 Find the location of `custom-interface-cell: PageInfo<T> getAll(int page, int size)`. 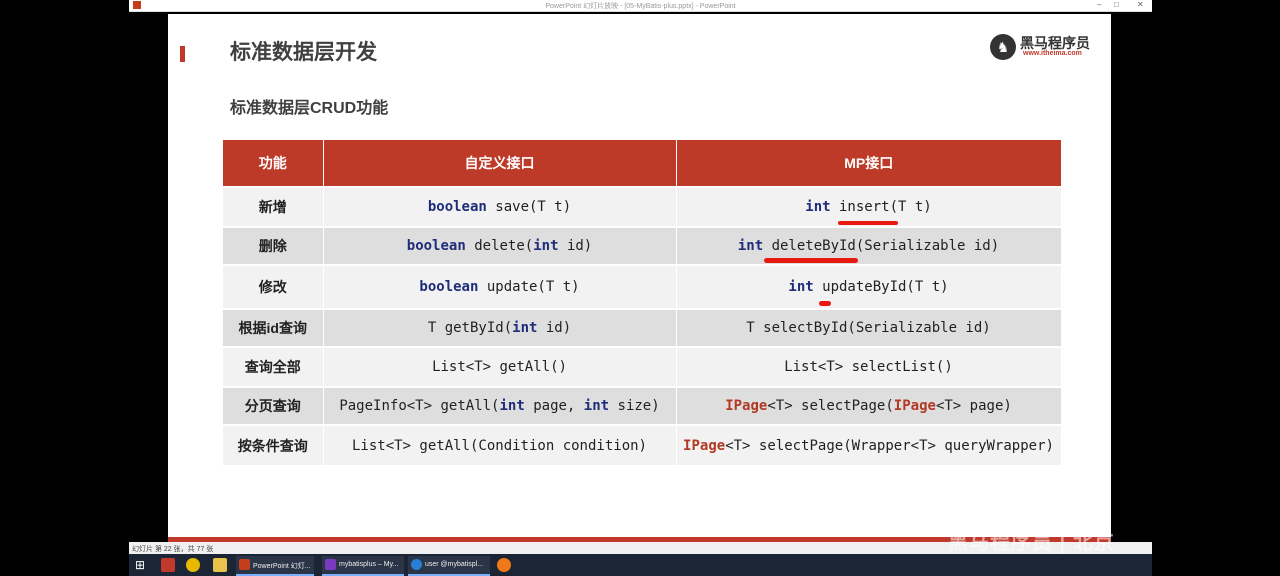

custom-interface-cell: PageInfo<T> getAll(int page, int size) is located at coordinates (500, 405).